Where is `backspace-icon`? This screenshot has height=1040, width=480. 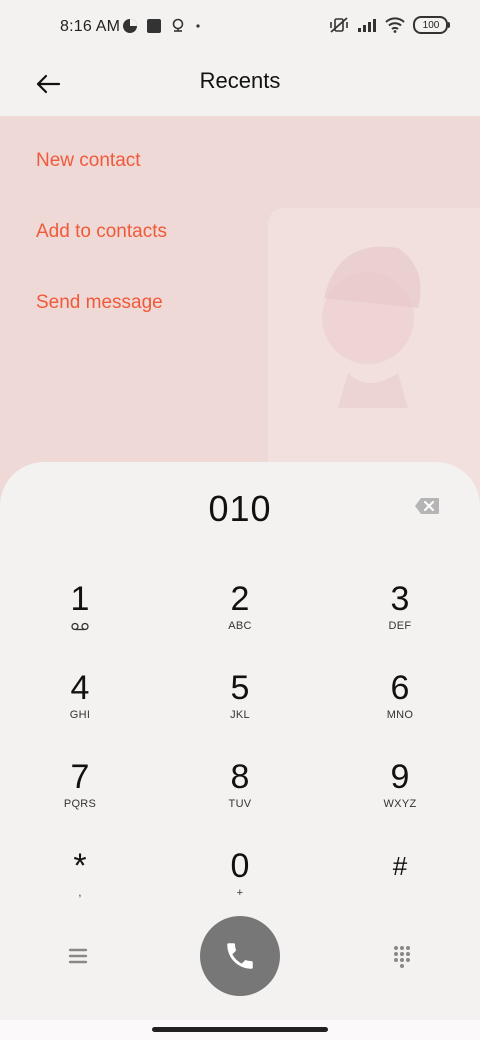 backspace-icon is located at coordinates (427, 506).